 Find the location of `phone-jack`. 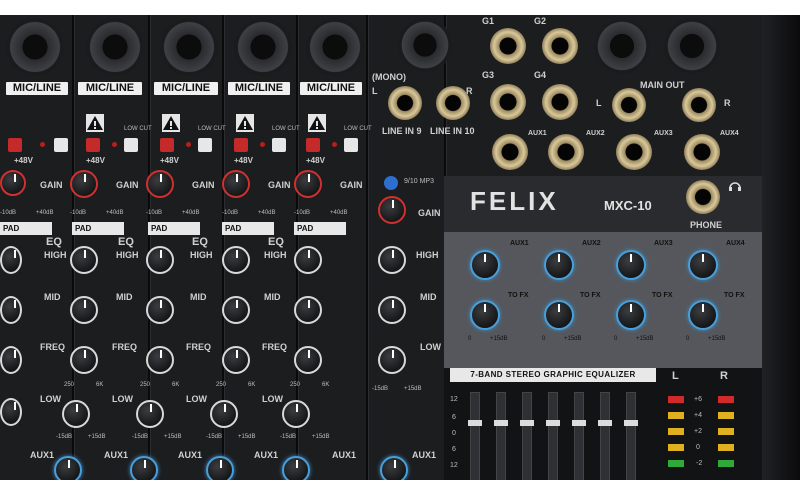

phone-jack is located at coordinates (703, 197).